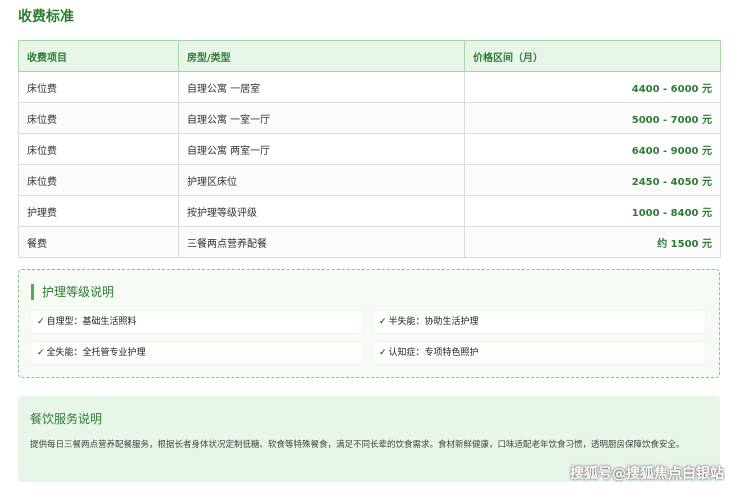 The width and height of the screenshot is (740, 491). Describe the element at coordinates (592, 56) in the screenshot. I see `column-header-price: 价格区间（月）` at that location.